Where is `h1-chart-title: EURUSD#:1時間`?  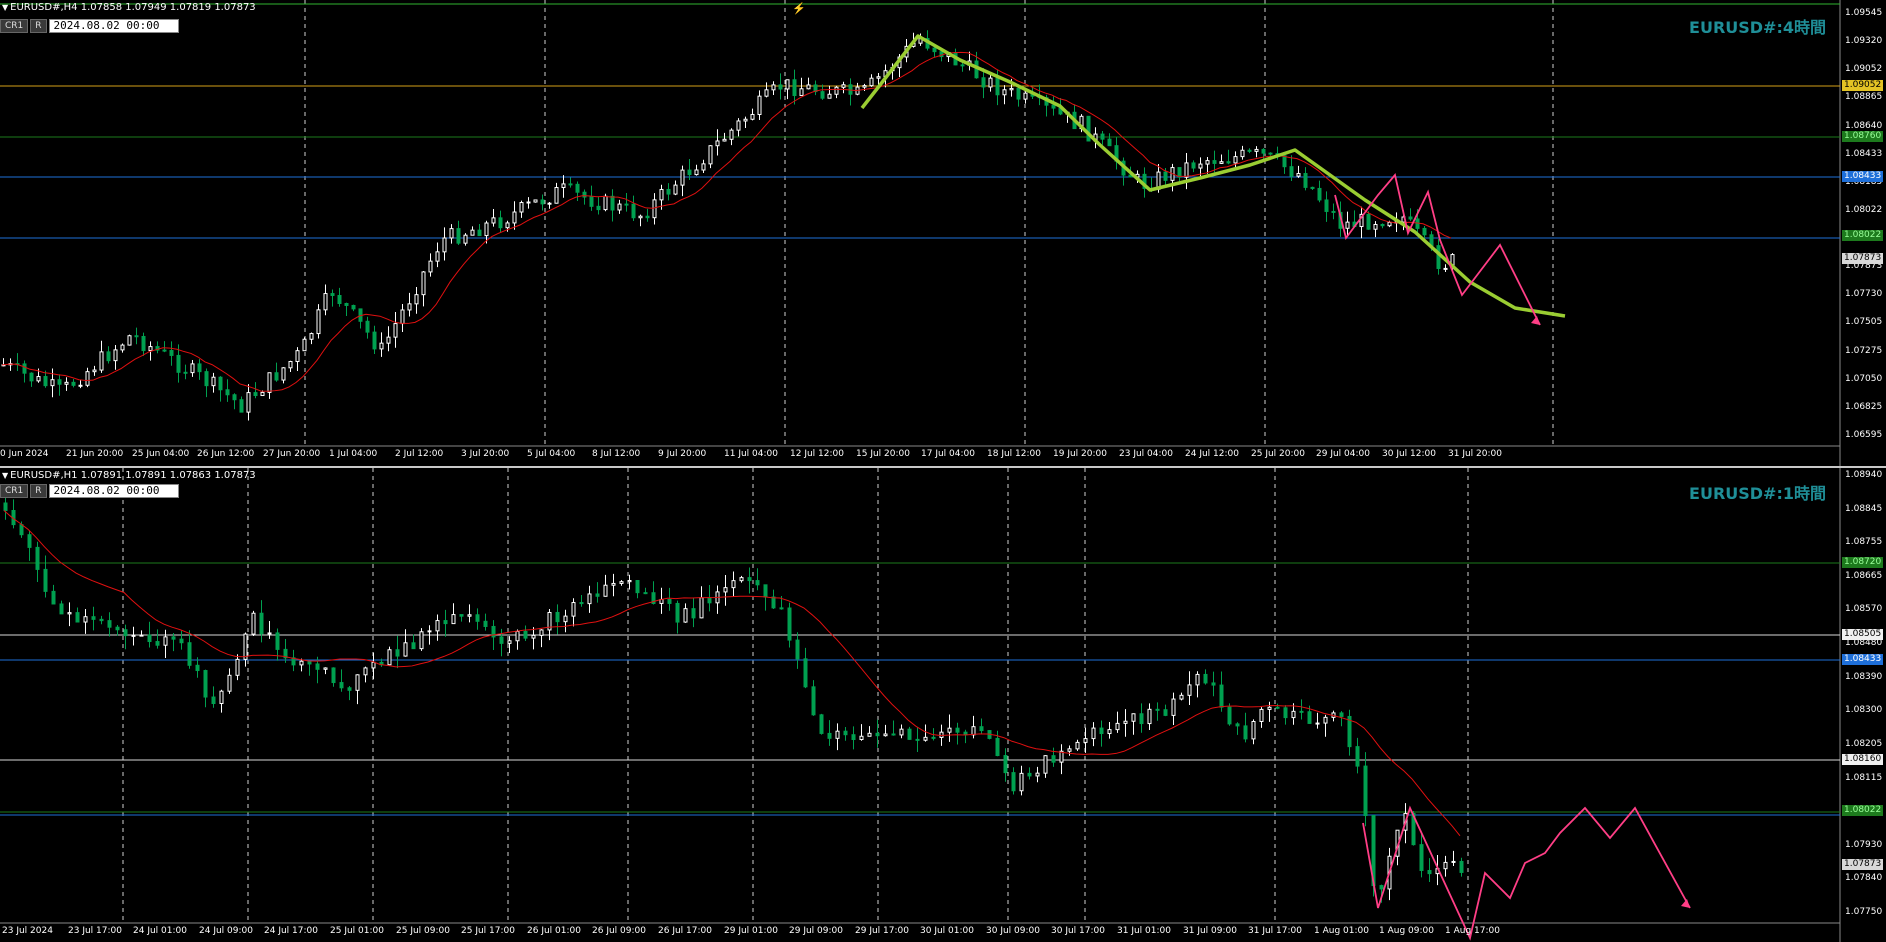
h1-chart-title: EURUSD#:1時間 is located at coordinates (1757, 493).